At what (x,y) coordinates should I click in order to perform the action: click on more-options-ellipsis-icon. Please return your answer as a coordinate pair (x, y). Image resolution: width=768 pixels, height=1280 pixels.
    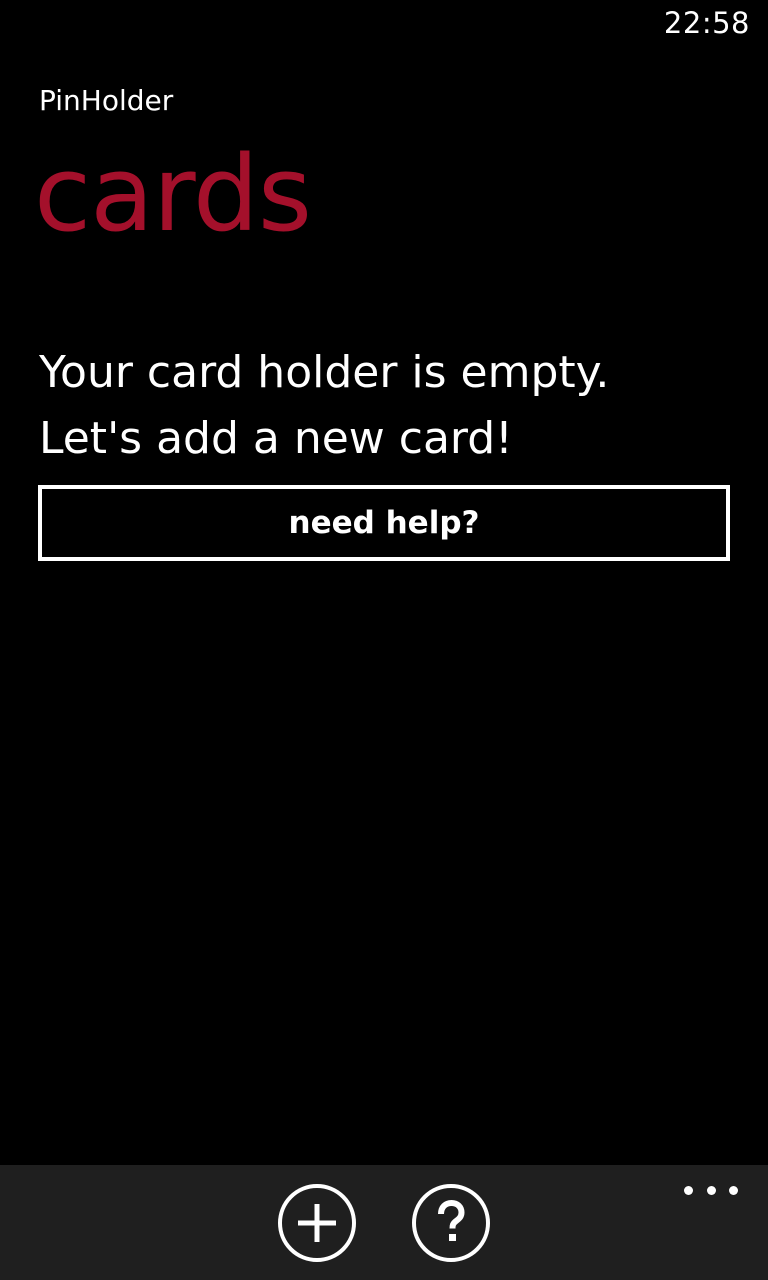
    Looking at the image, I should click on (711, 1190).